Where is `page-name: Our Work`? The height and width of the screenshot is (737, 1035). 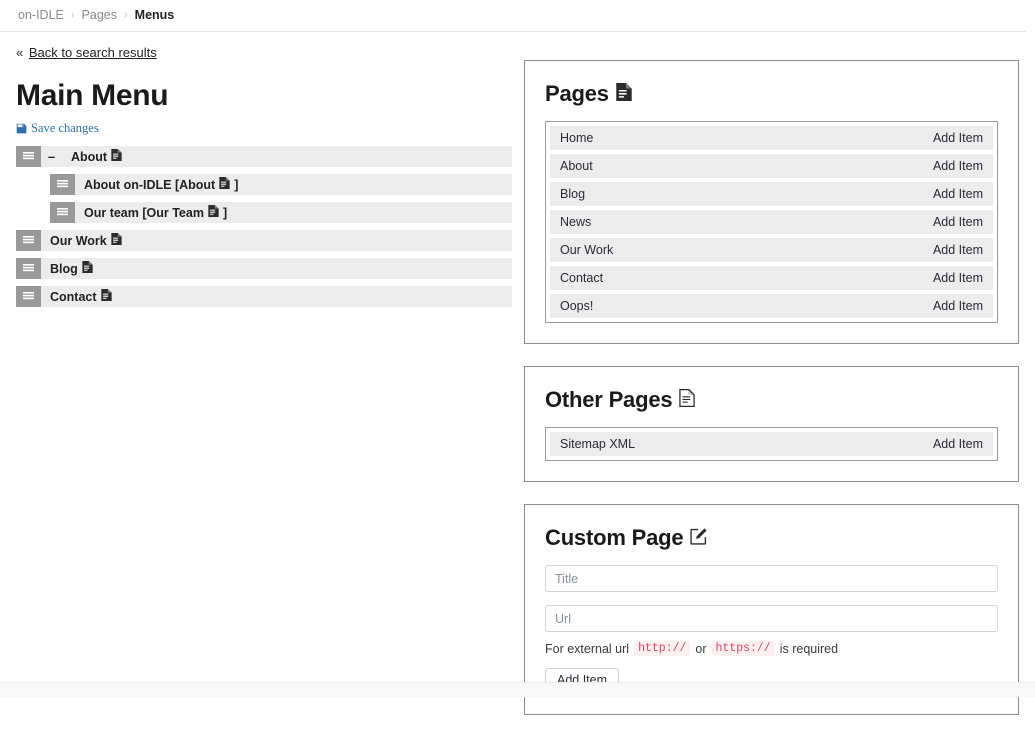
page-name: Our Work is located at coordinates (587, 250).